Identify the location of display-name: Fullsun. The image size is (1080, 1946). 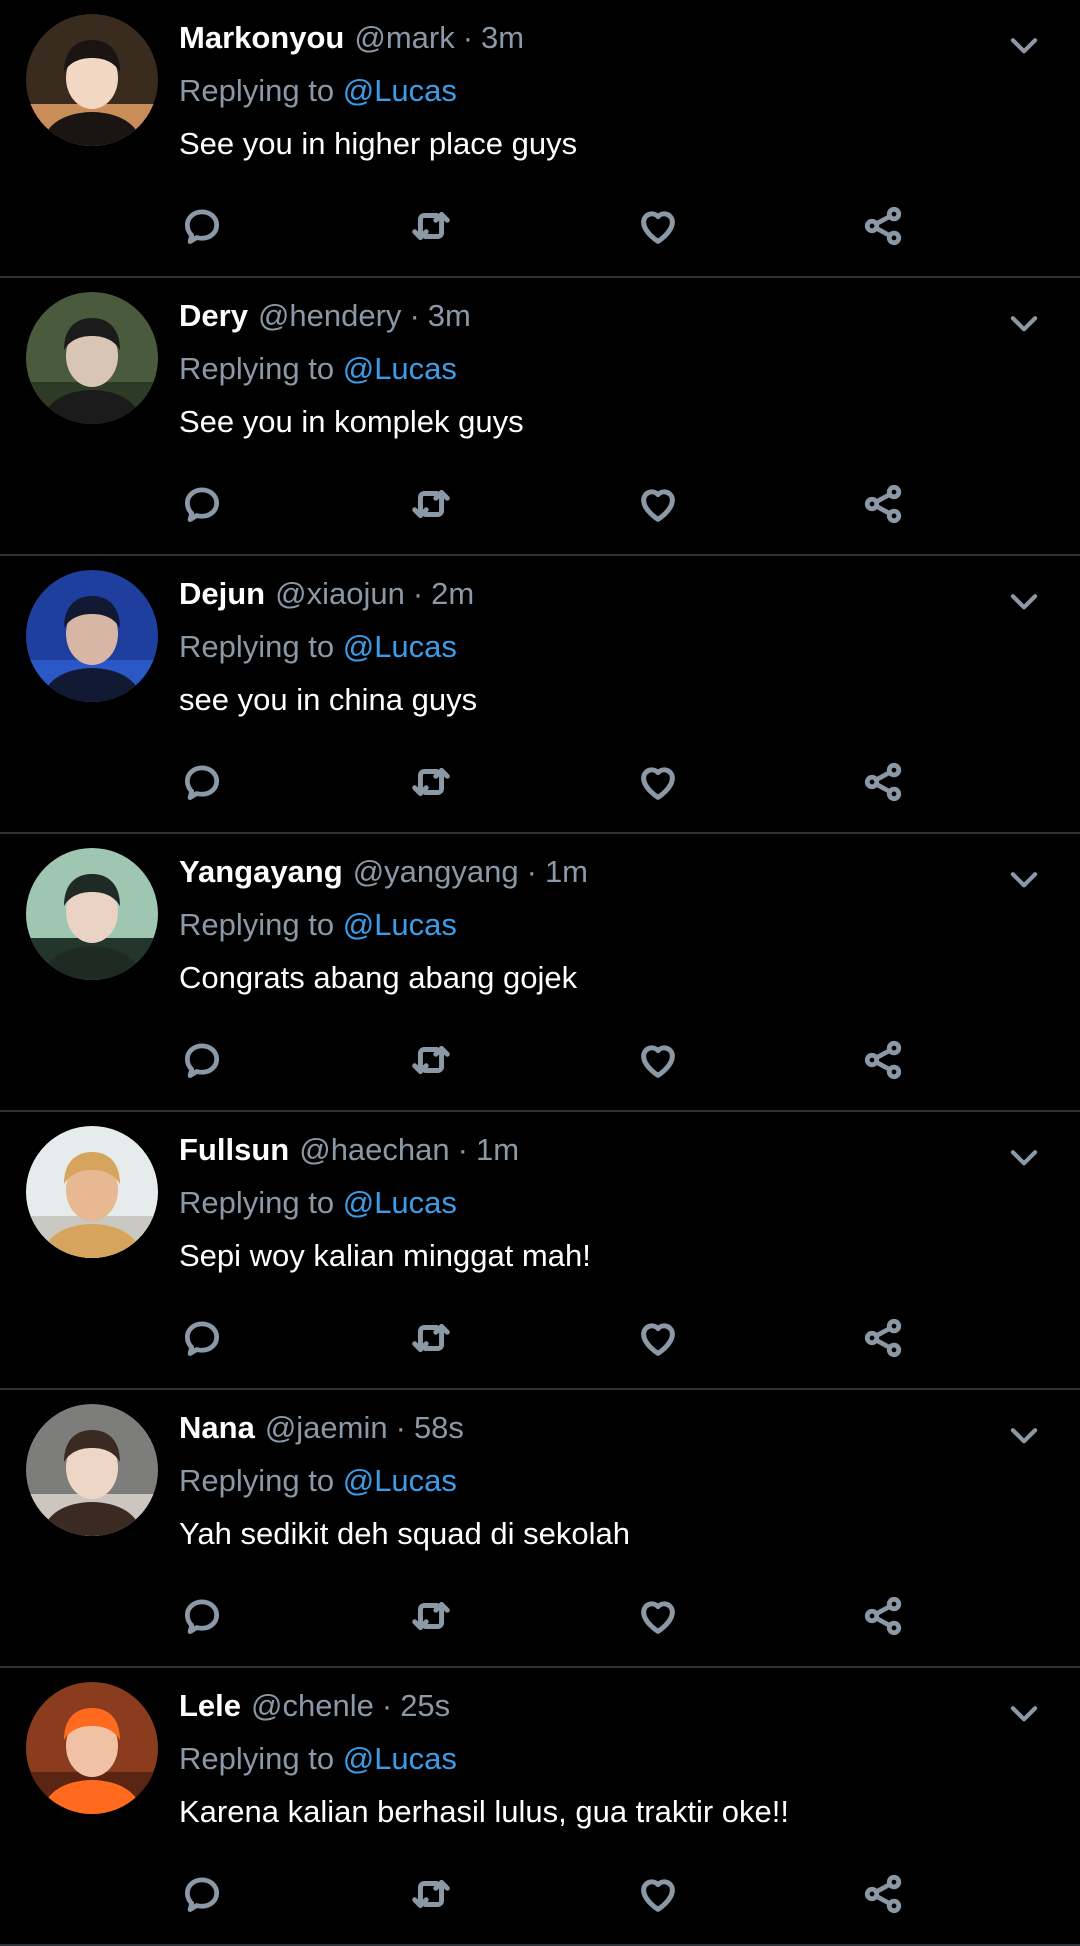
(234, 1150).